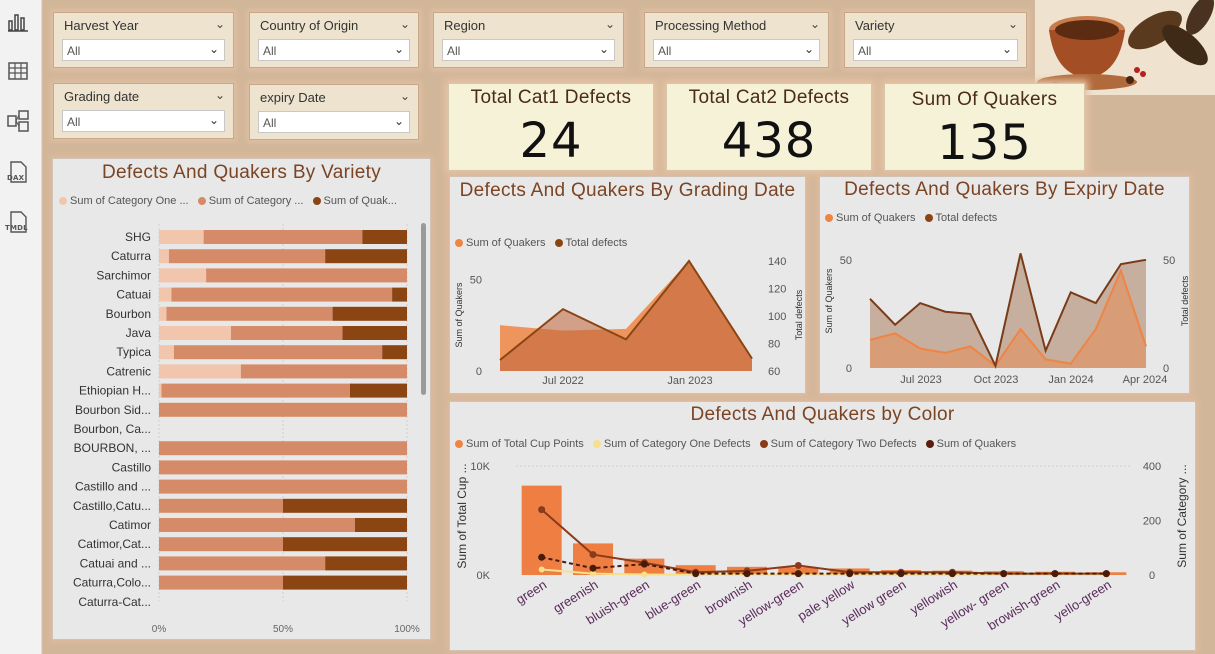 This screenshot has height=654, width=1215. Describe the element at coordinates (241, 172) in the screenshot. I see `chart-title: Defects And Quakers By Variety` at that location.